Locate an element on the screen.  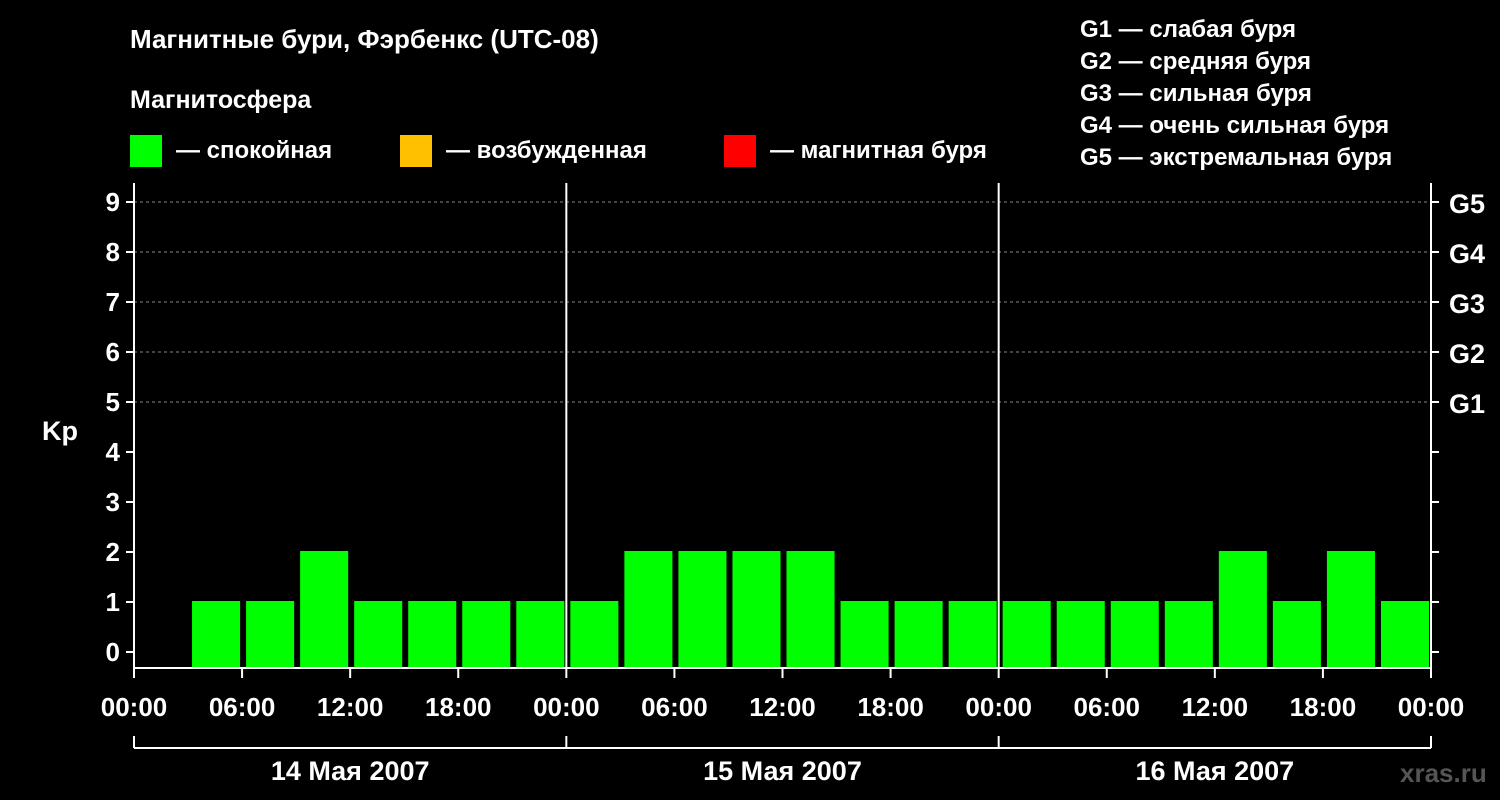
day-label: 14 Мая 2007 is located at coordinates (350, 771).